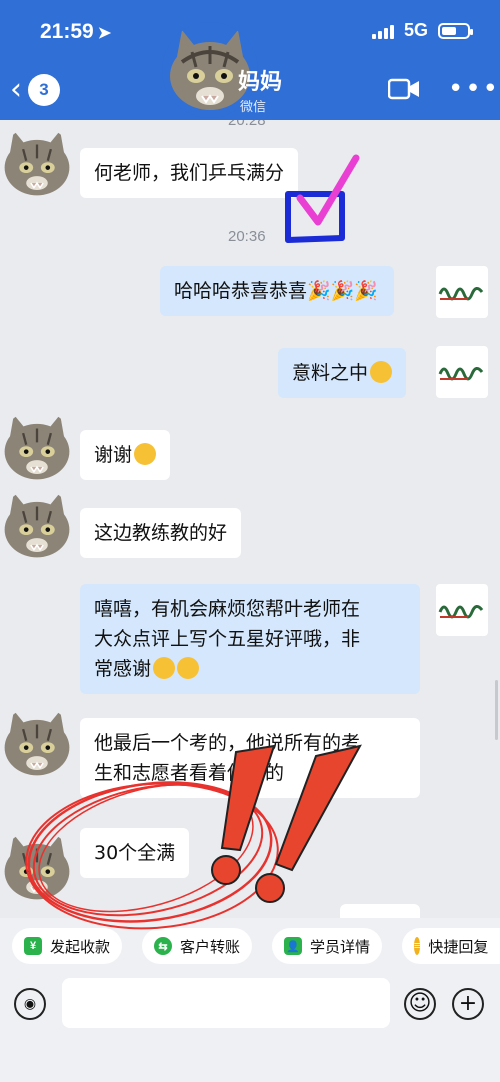 The width and height of the screenshot is (500, 1082). Describe the element at coordinates (227, 639) in the screenshot. I see `message-text-line: 大众点评上写个五星好评哦，非` at that location.